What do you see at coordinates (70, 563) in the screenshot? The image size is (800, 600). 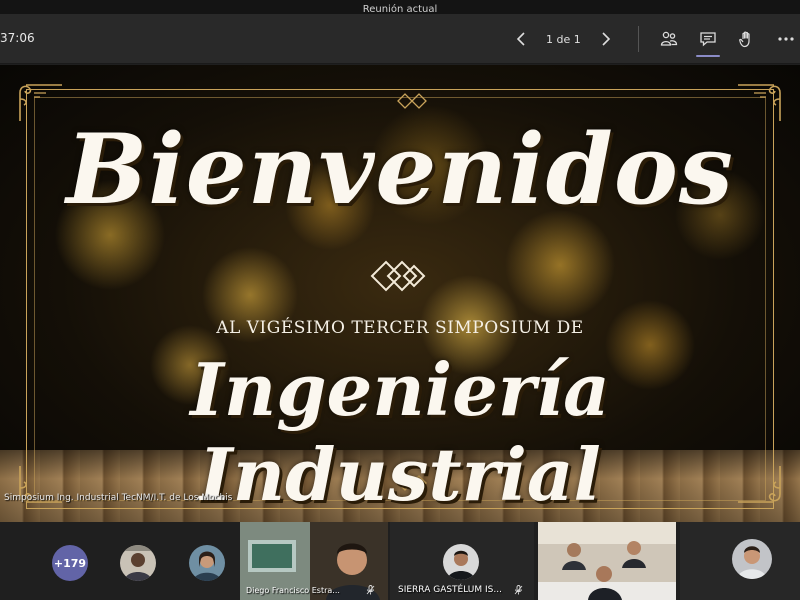 I see `overflow-participants-button: +179` at bounding box center [70, 563].